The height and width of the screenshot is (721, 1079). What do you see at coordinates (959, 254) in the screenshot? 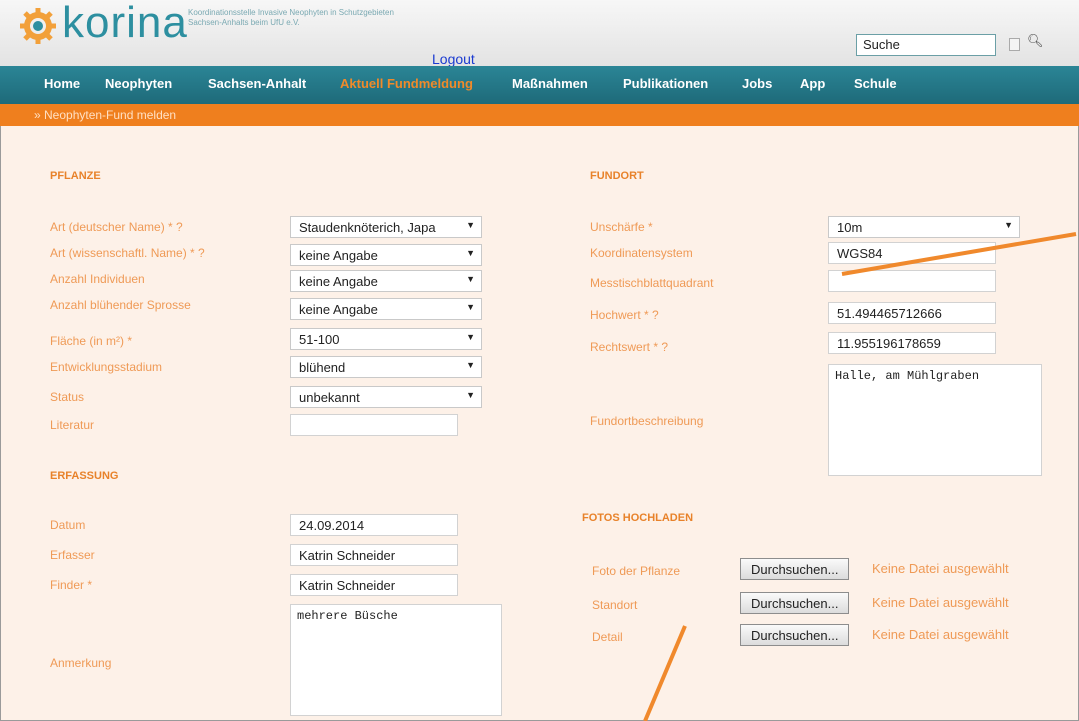
I see `annotation-arrow-top` at bounding box center [959, 254].